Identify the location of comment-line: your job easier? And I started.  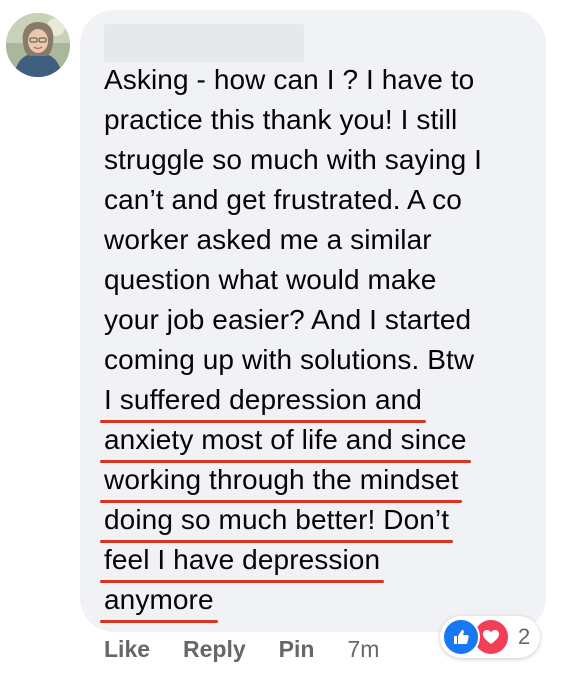
(288, 319).